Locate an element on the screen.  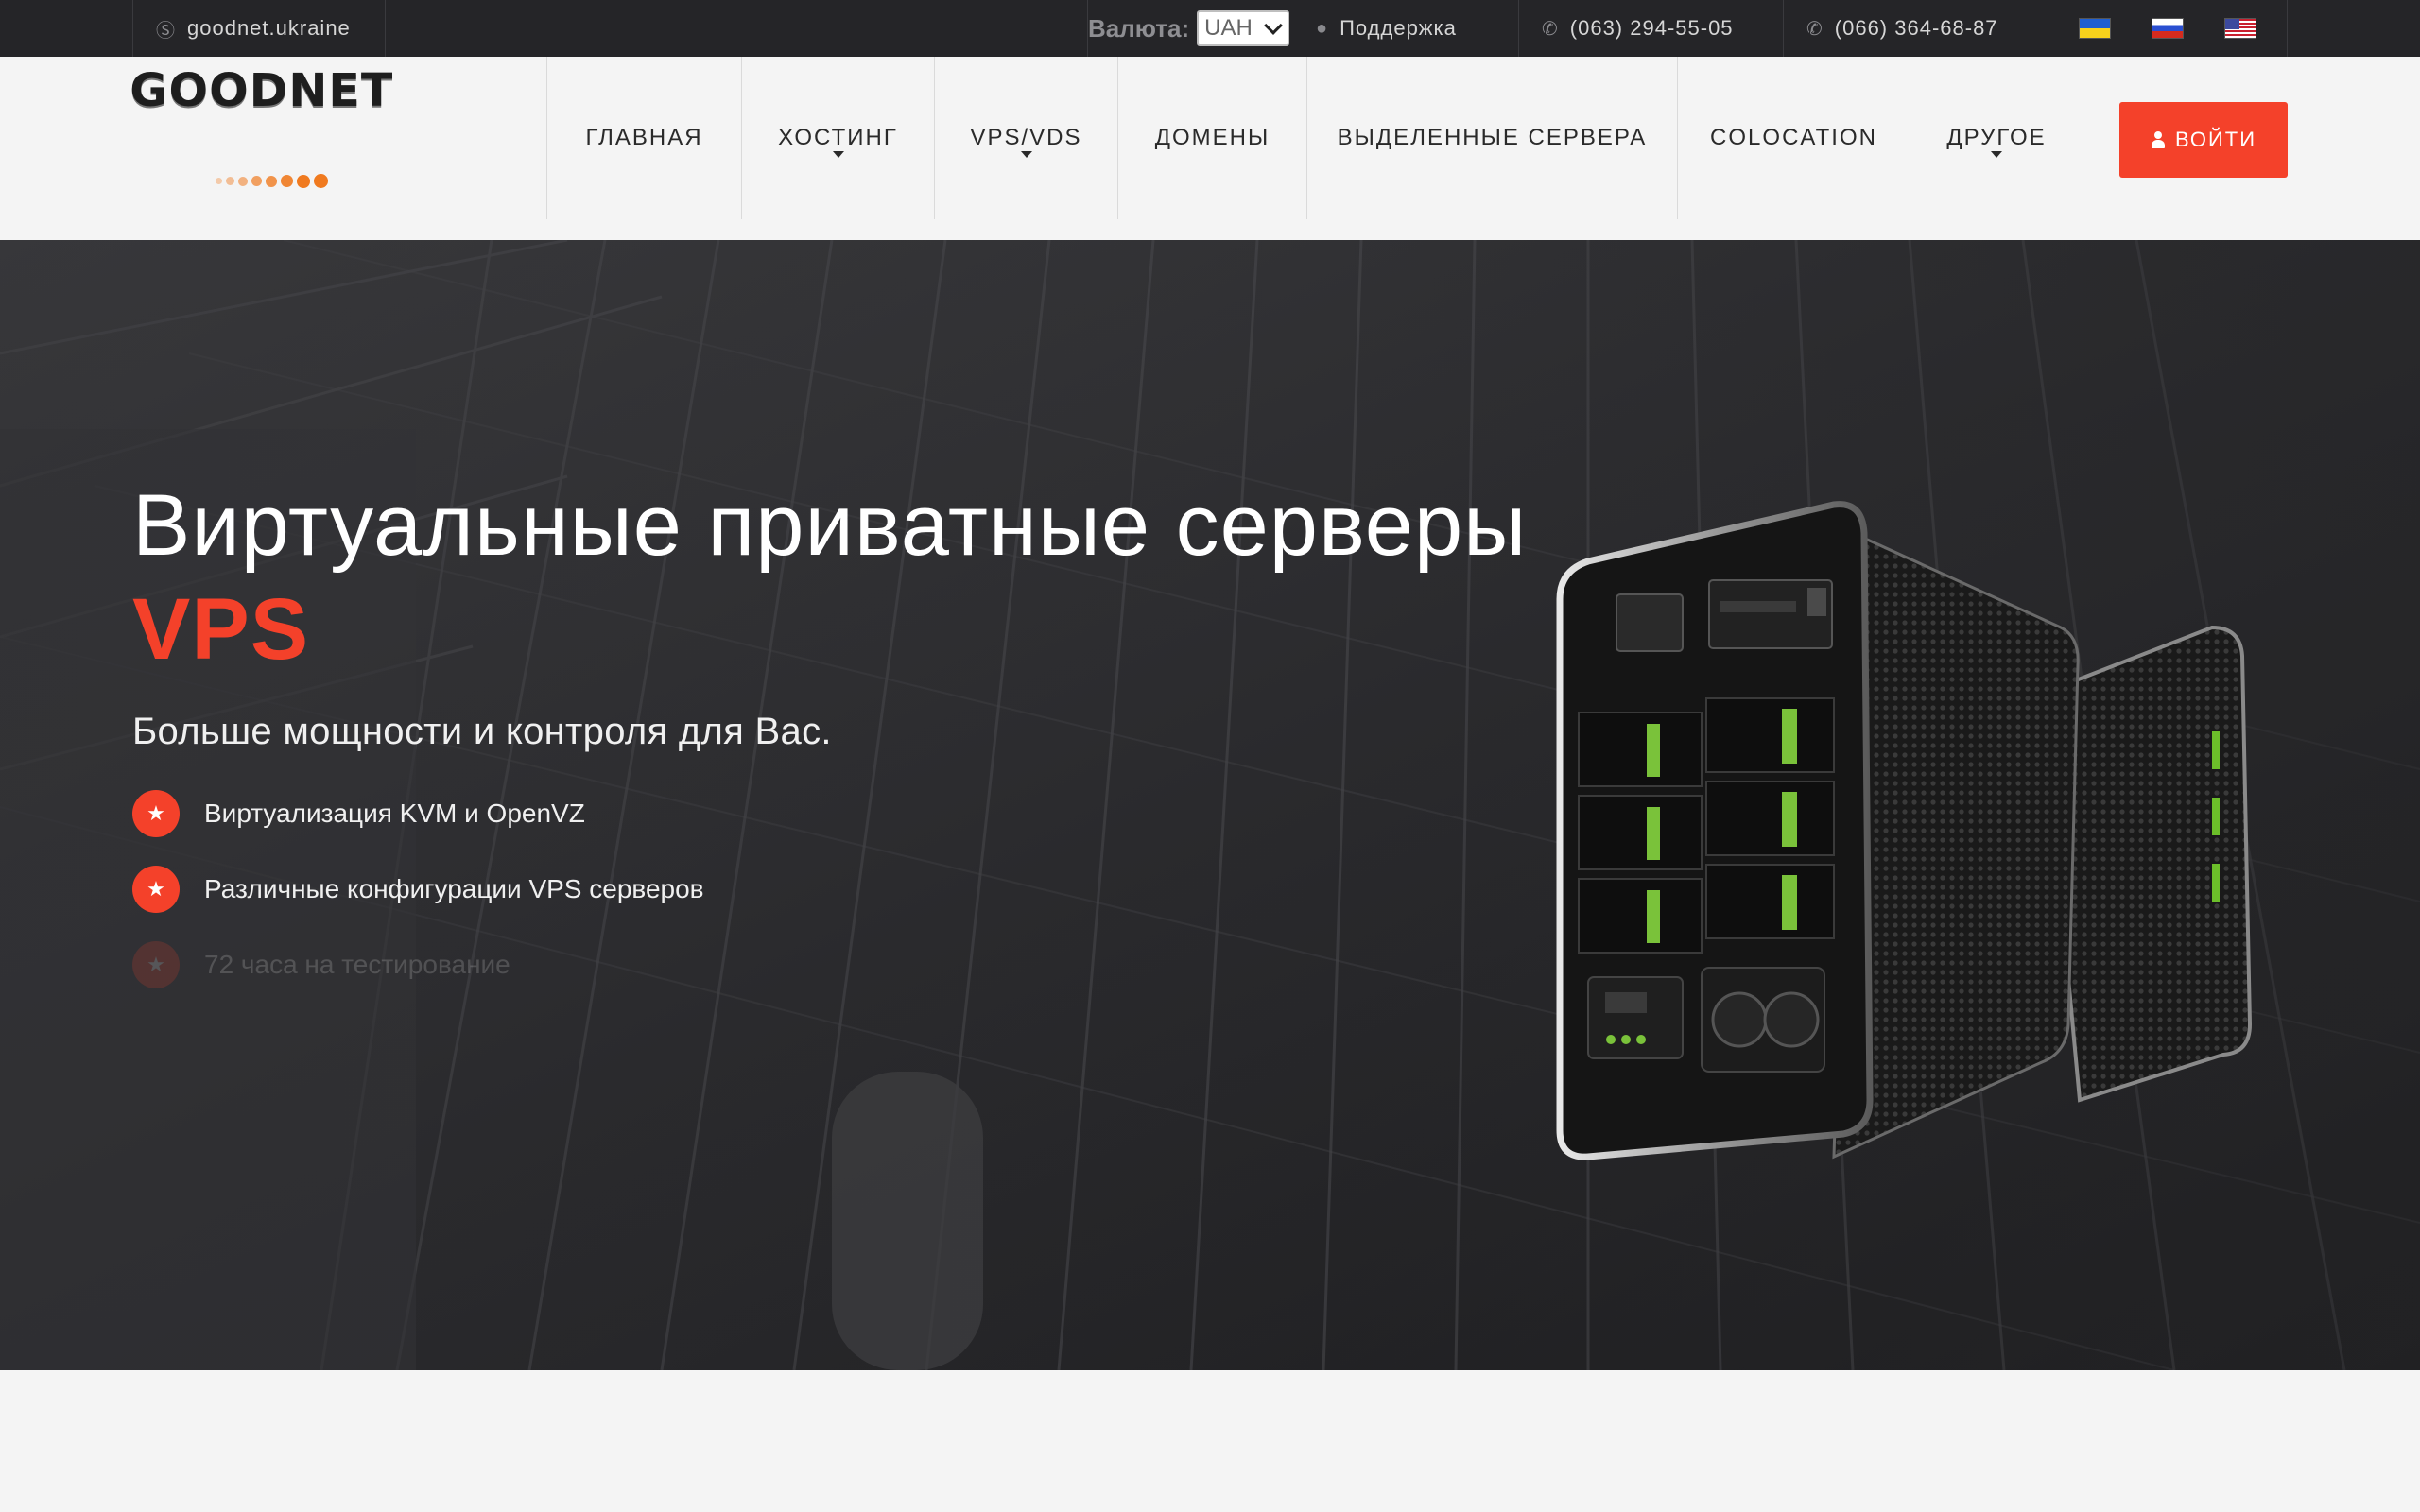
nav-label: ХОСТИНГ is located at coordinates (838, 137).